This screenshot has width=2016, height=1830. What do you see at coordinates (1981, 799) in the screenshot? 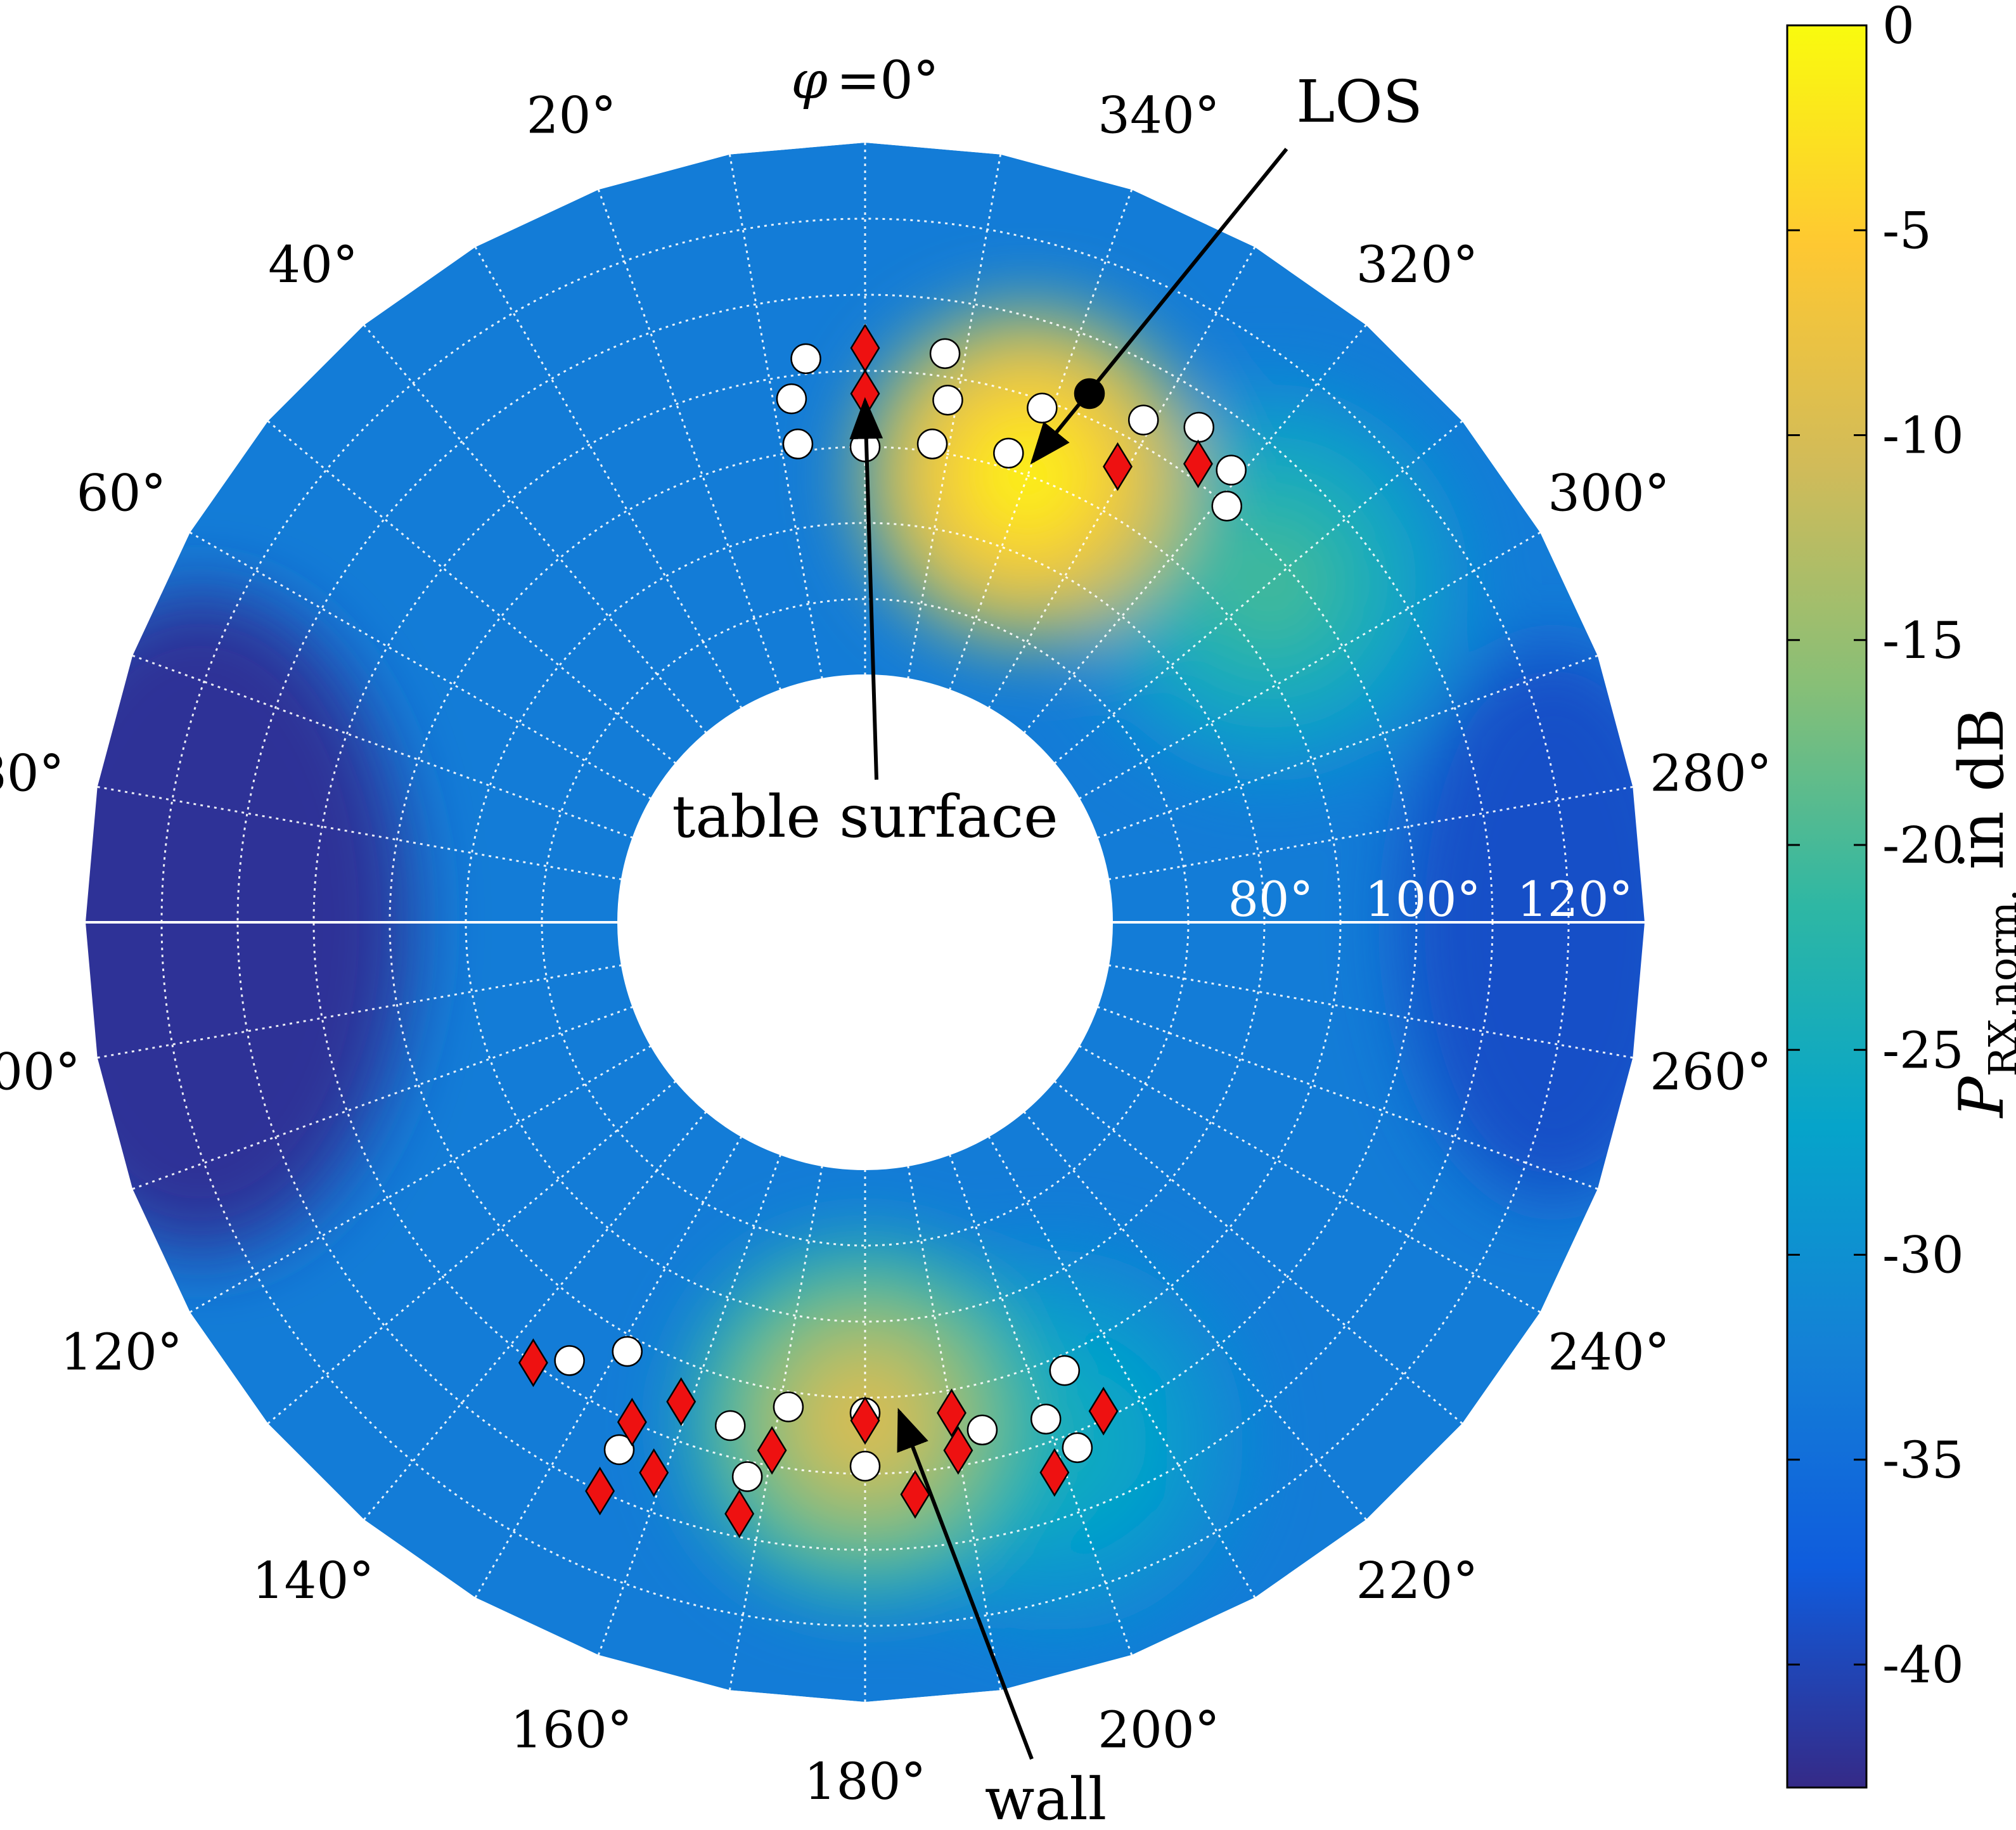
I see `colorbar-label-suffix: in dB` at bounding box center [1981, 799].